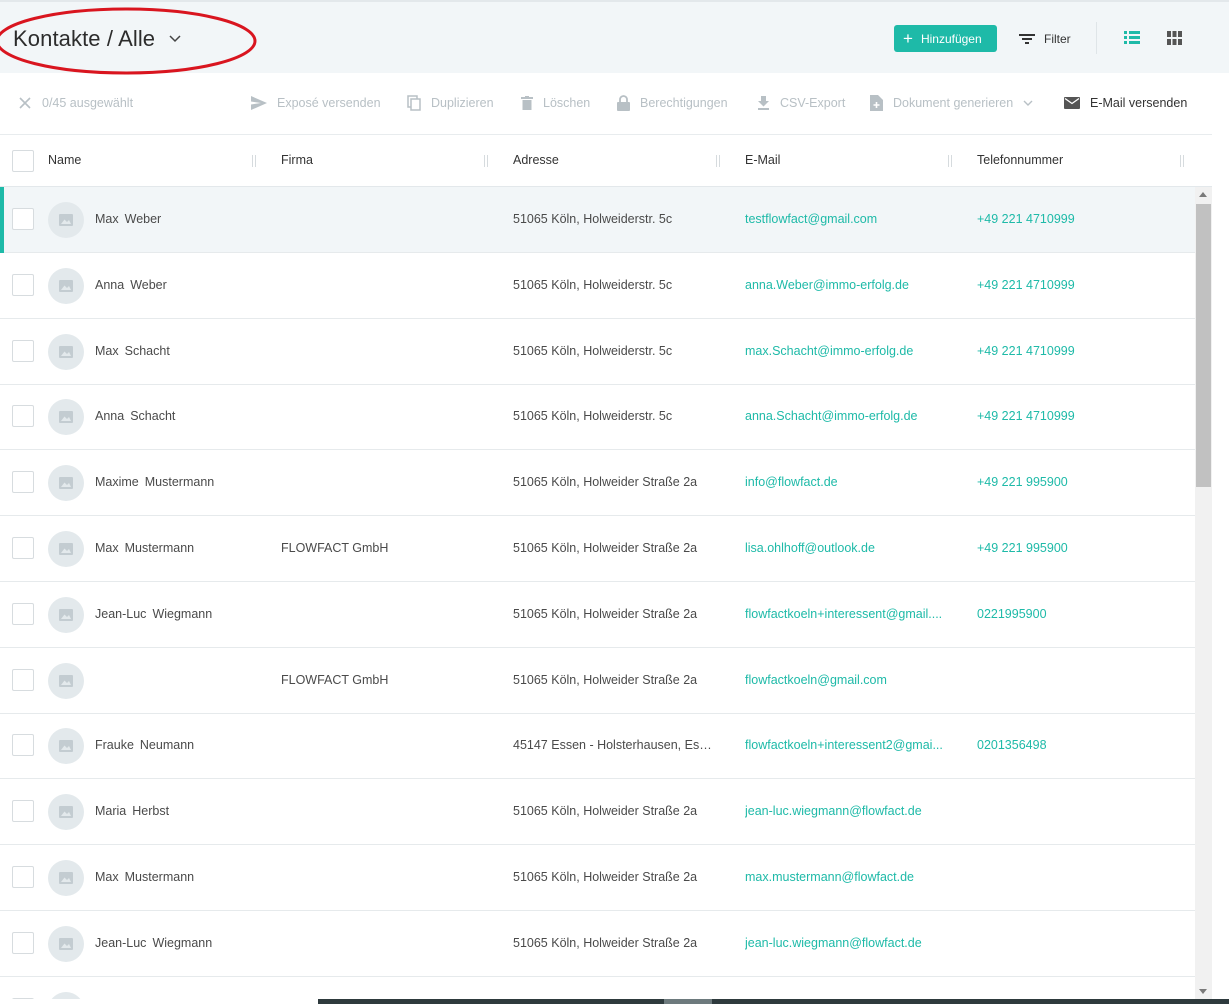 This screenshot has width=1229, height=1004. What do you see at coordinates (1045, 38) in the screenshot?
I see `filter-button: Filter` at bounding box center [1045, 38].